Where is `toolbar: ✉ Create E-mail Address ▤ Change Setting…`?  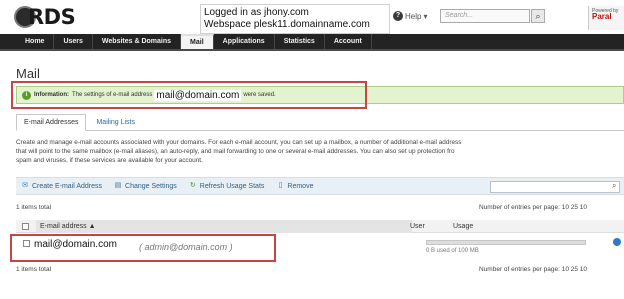
toolbar: ✉ Create E-mail Address ▤ Change Setting… is located at coordinates (320, 186).